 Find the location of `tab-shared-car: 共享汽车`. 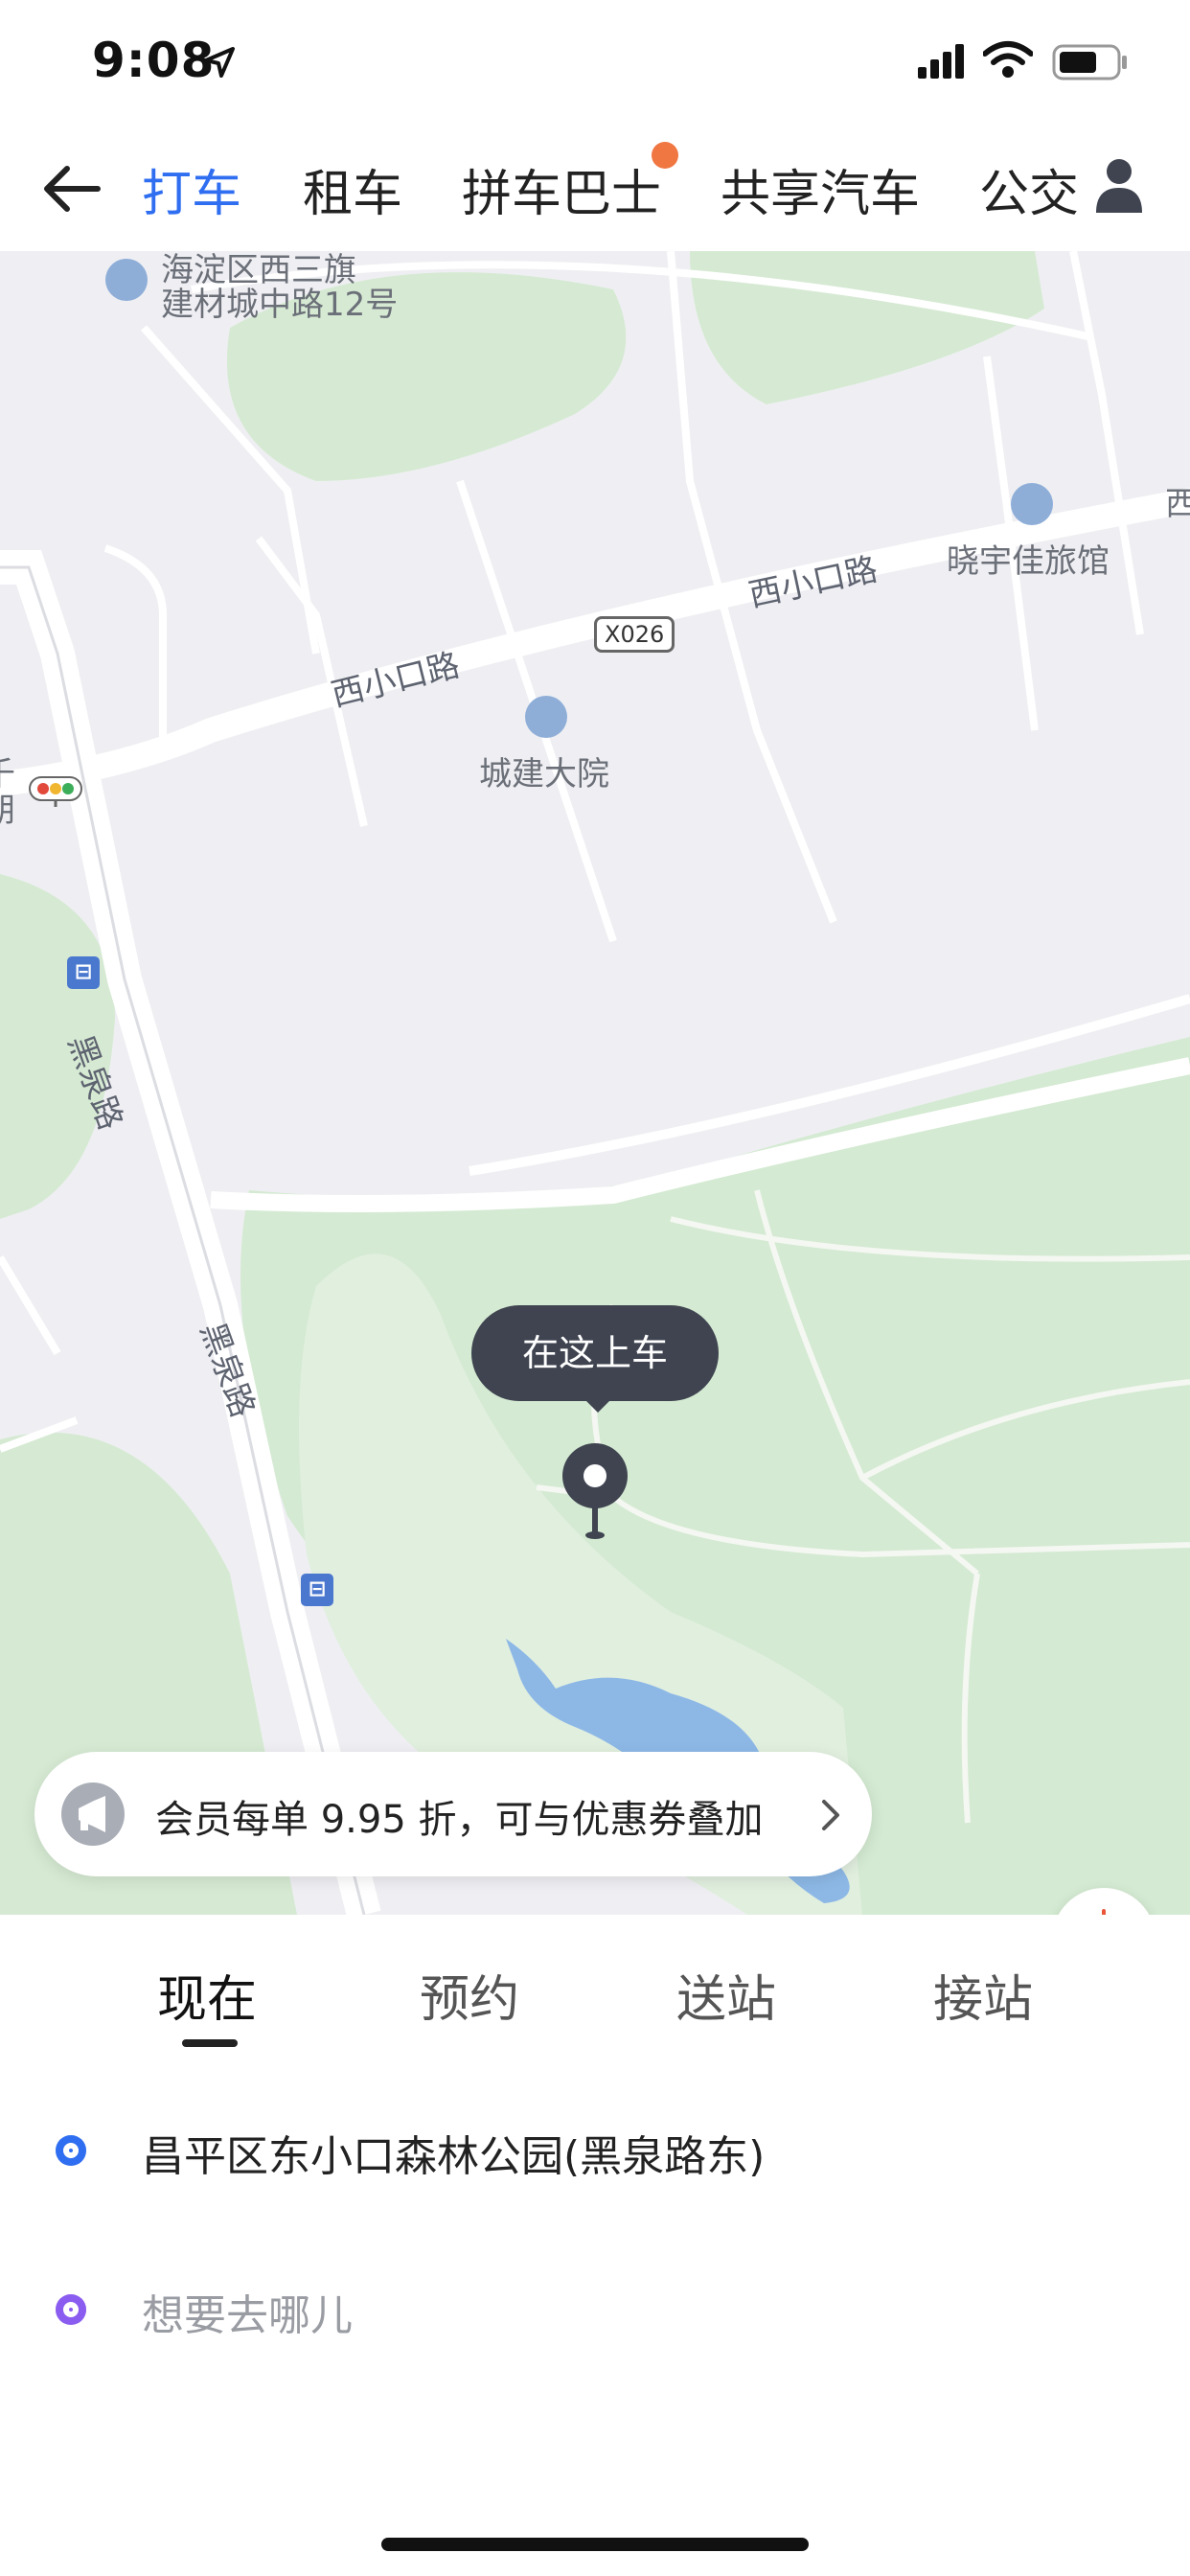

tab-shared-car: 共享汽车 is located at coordinates (821, 189).